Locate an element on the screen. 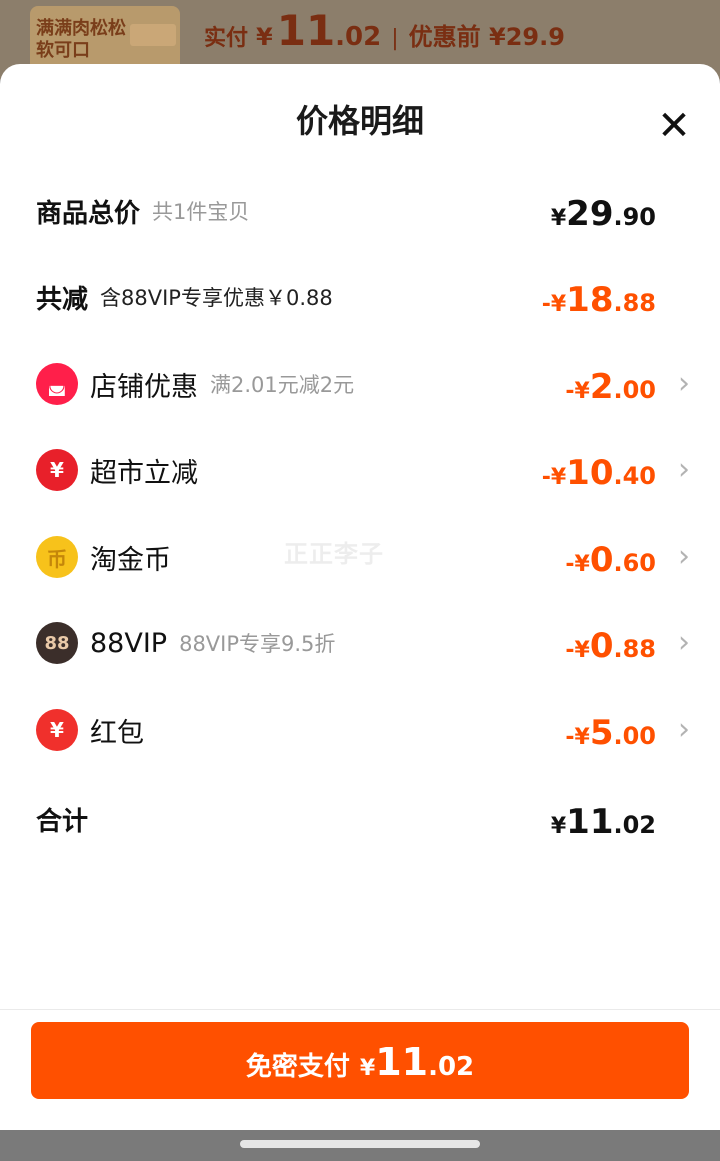 This screenshot has width=720, height=1161. gold-coin-icon: 币 is located at coordinates (57, 557).